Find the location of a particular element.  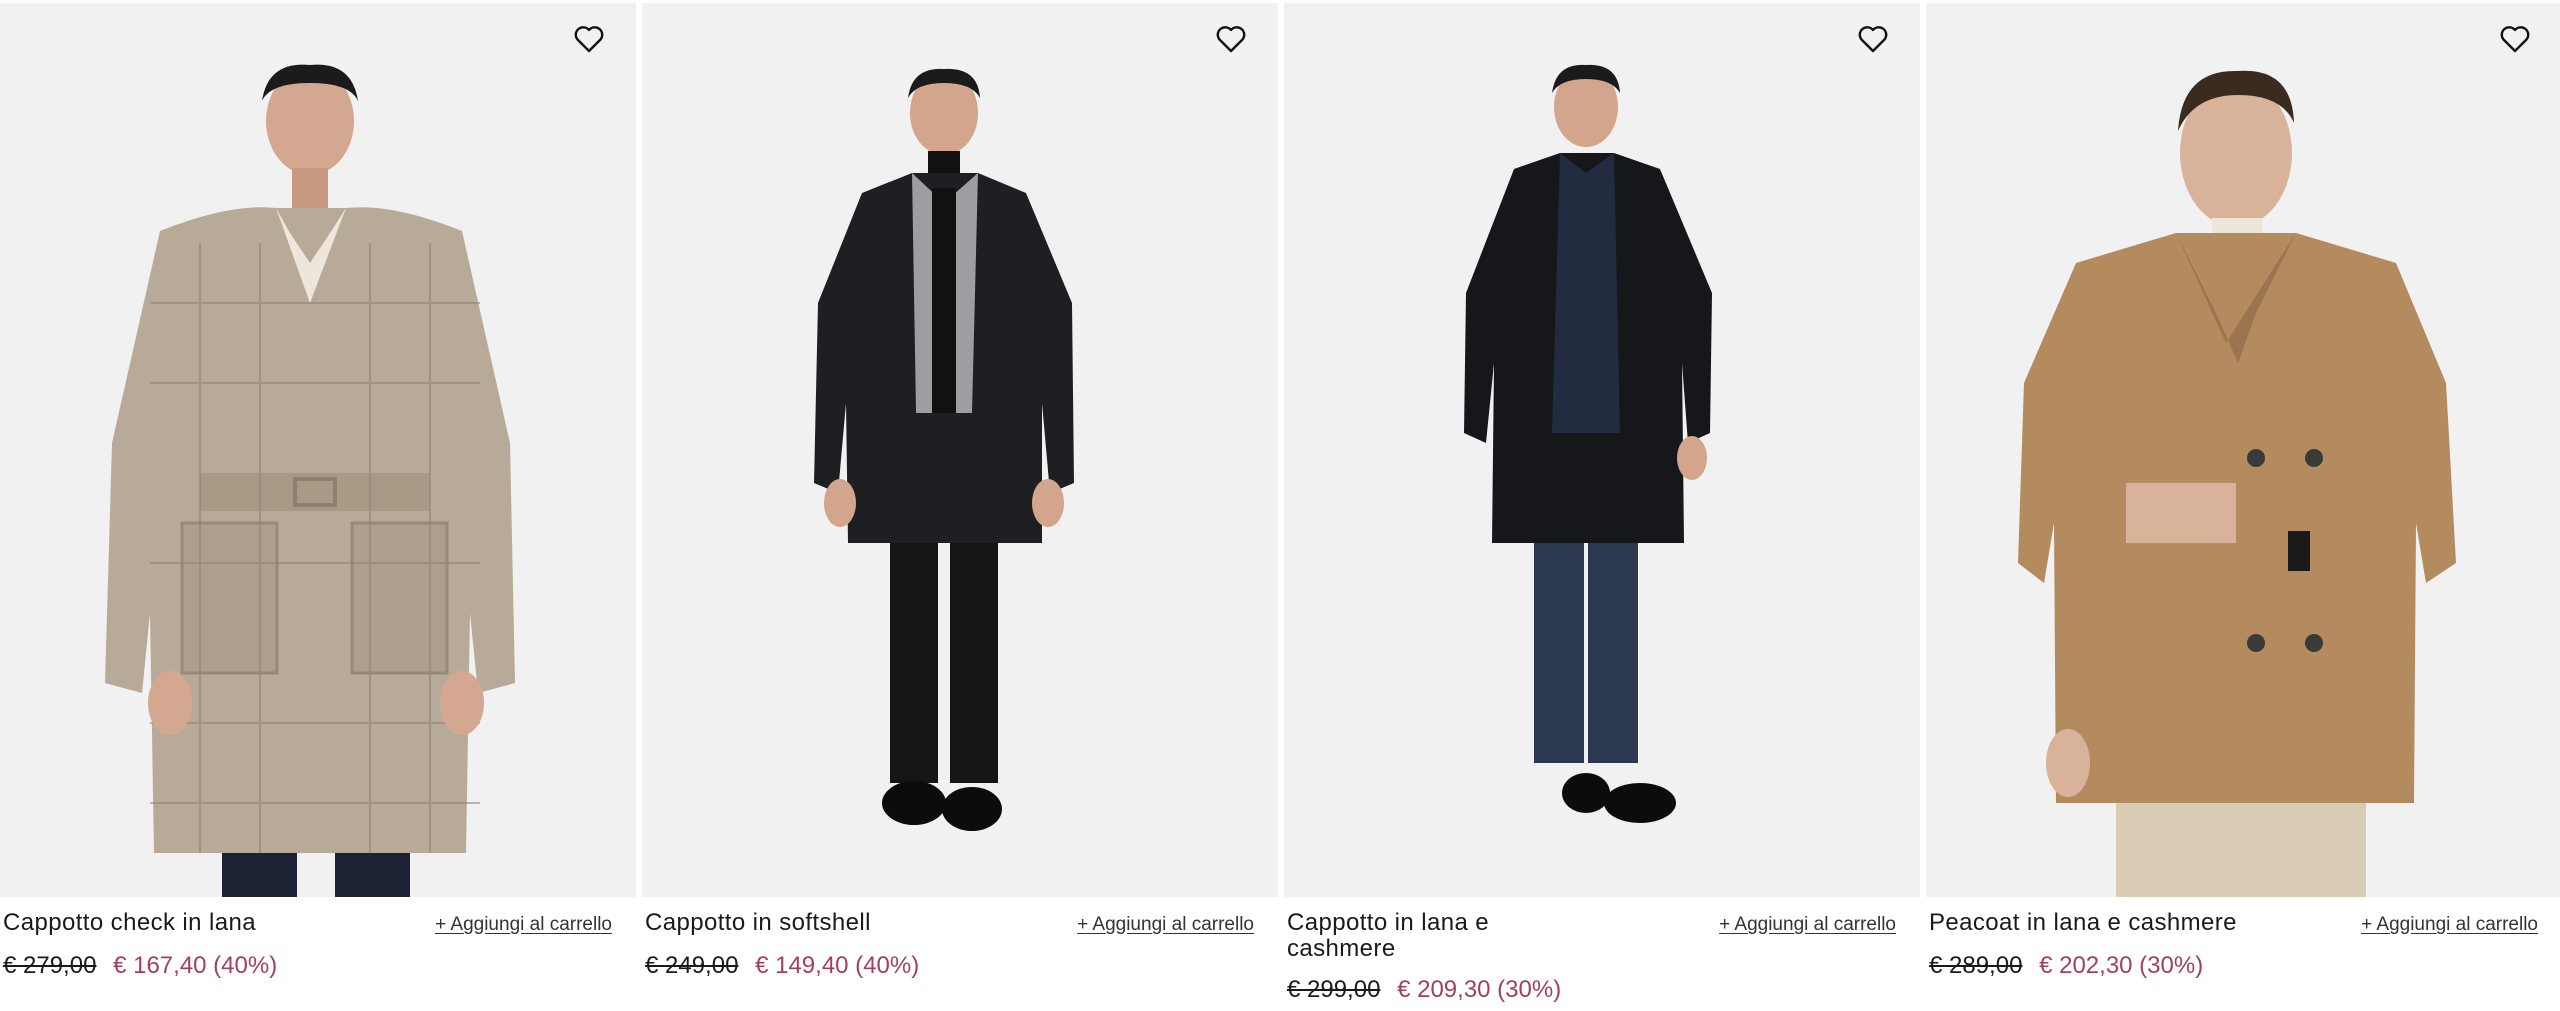

original-price: € 289,00 is located at coordinates (1976, 965).